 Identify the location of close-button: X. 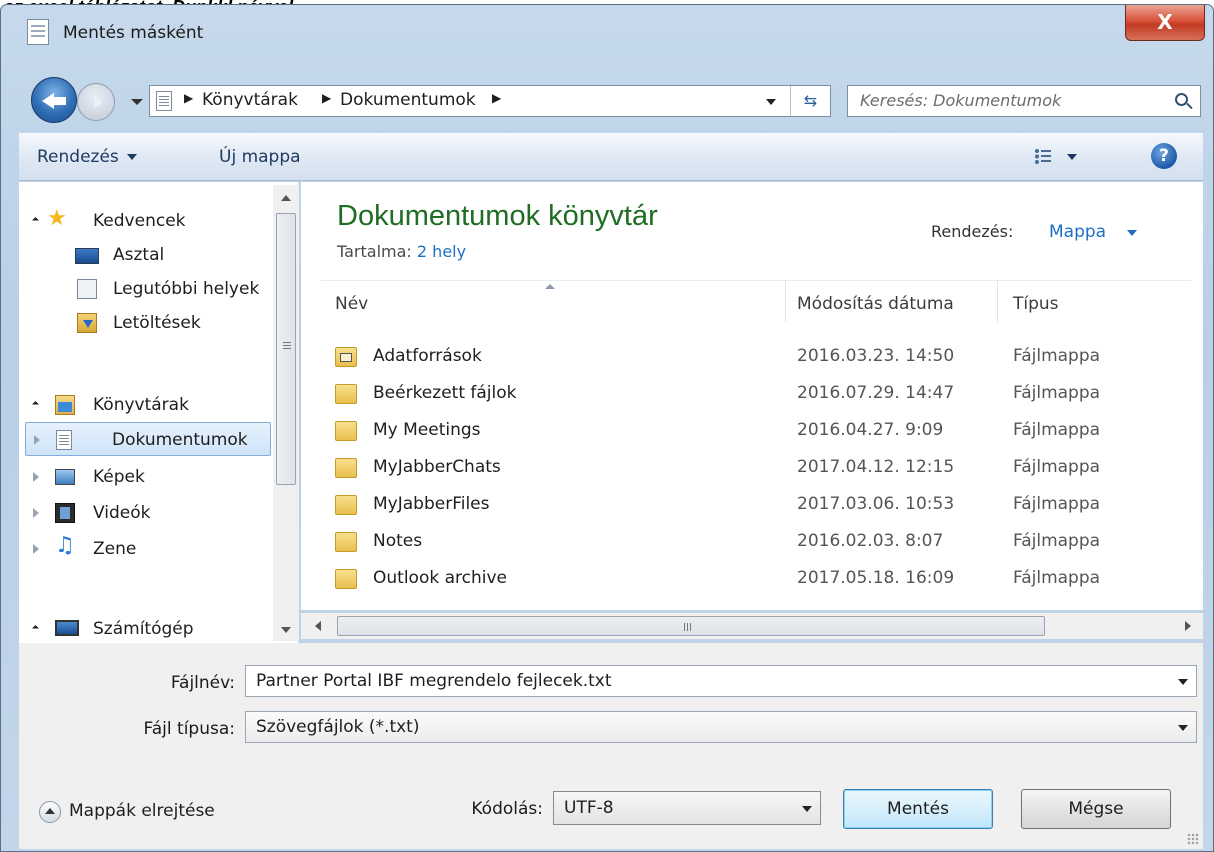
(1165, 23).